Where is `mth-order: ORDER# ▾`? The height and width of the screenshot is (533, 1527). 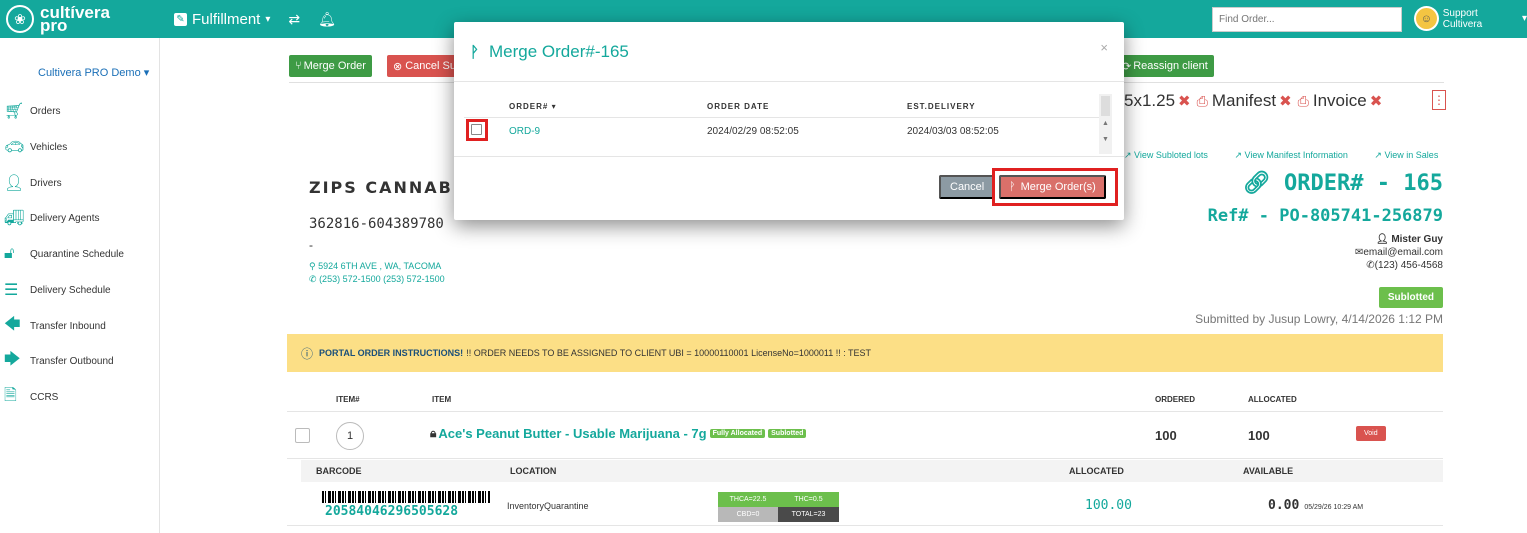
mth-order: ORDER# ▾ is located at coordinates (533, 106).